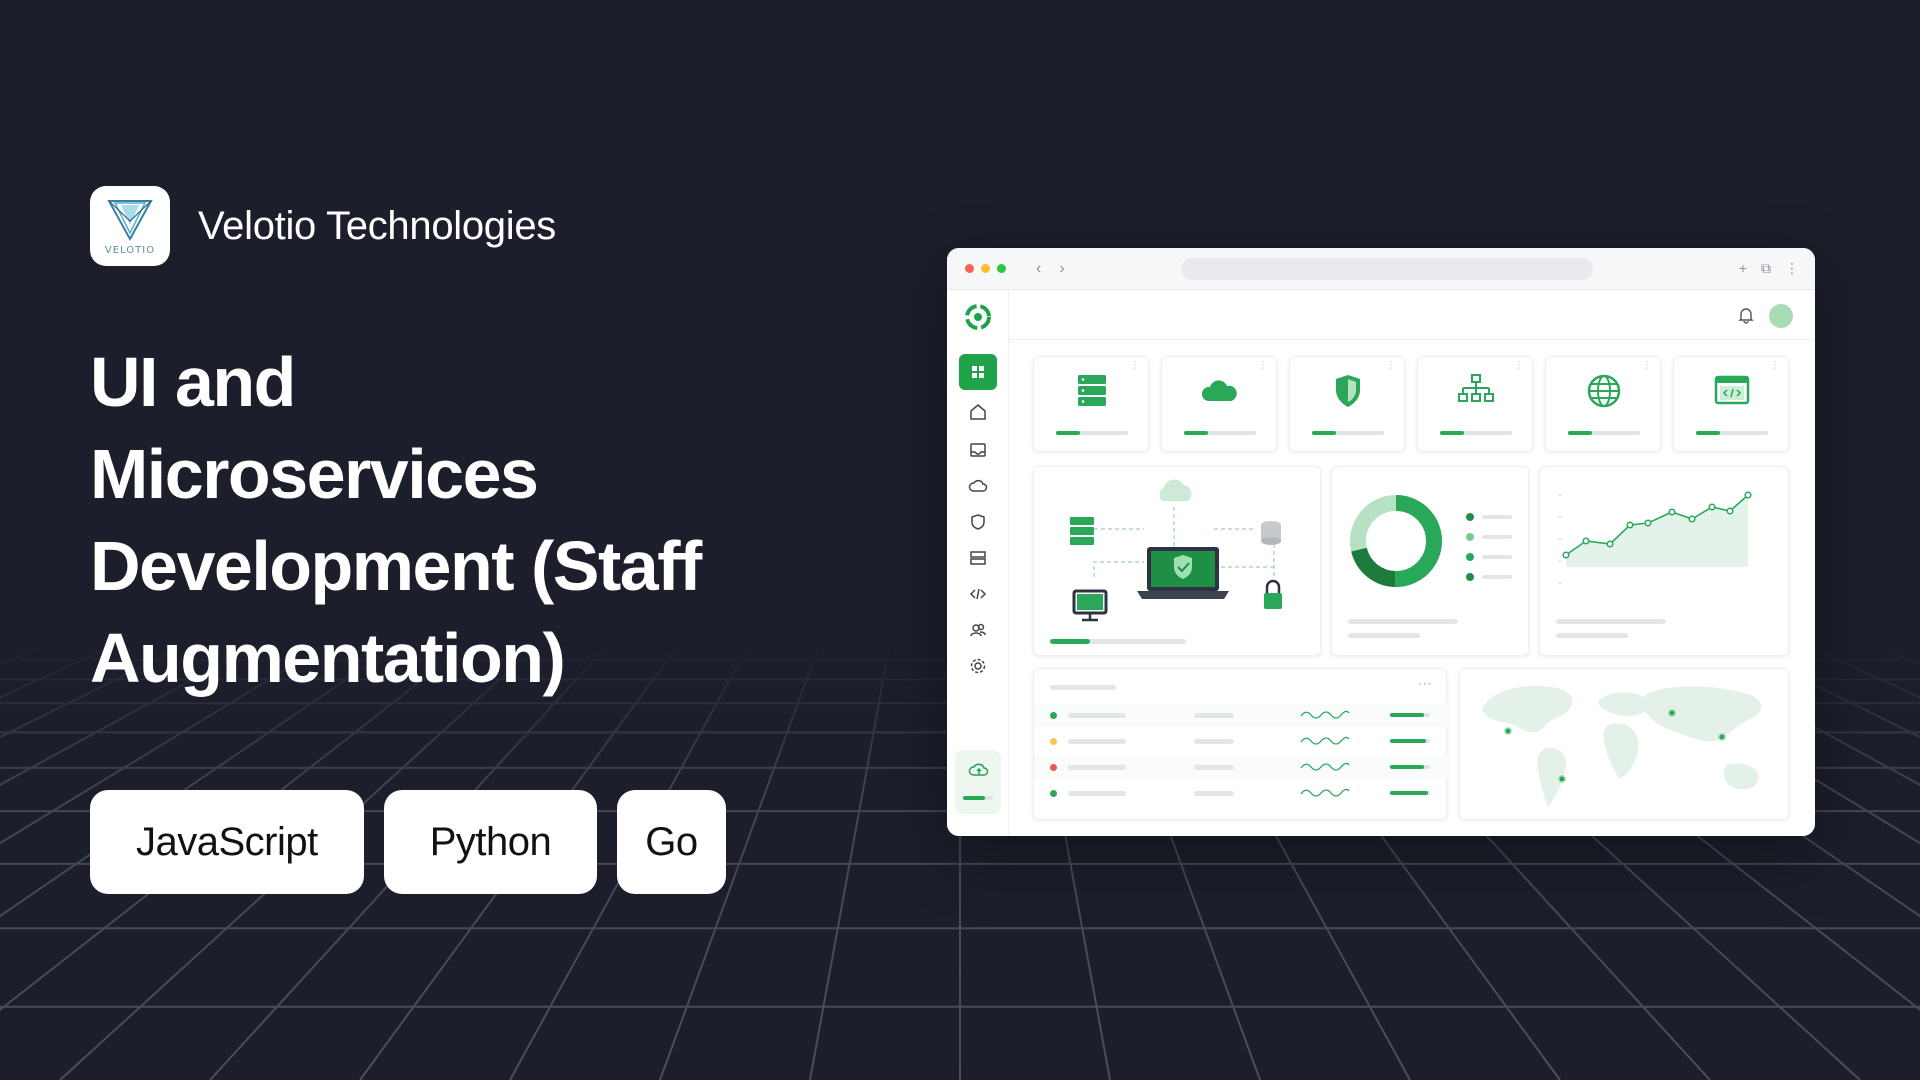  I want to click on world-map-illustration, so click(1622, 746).